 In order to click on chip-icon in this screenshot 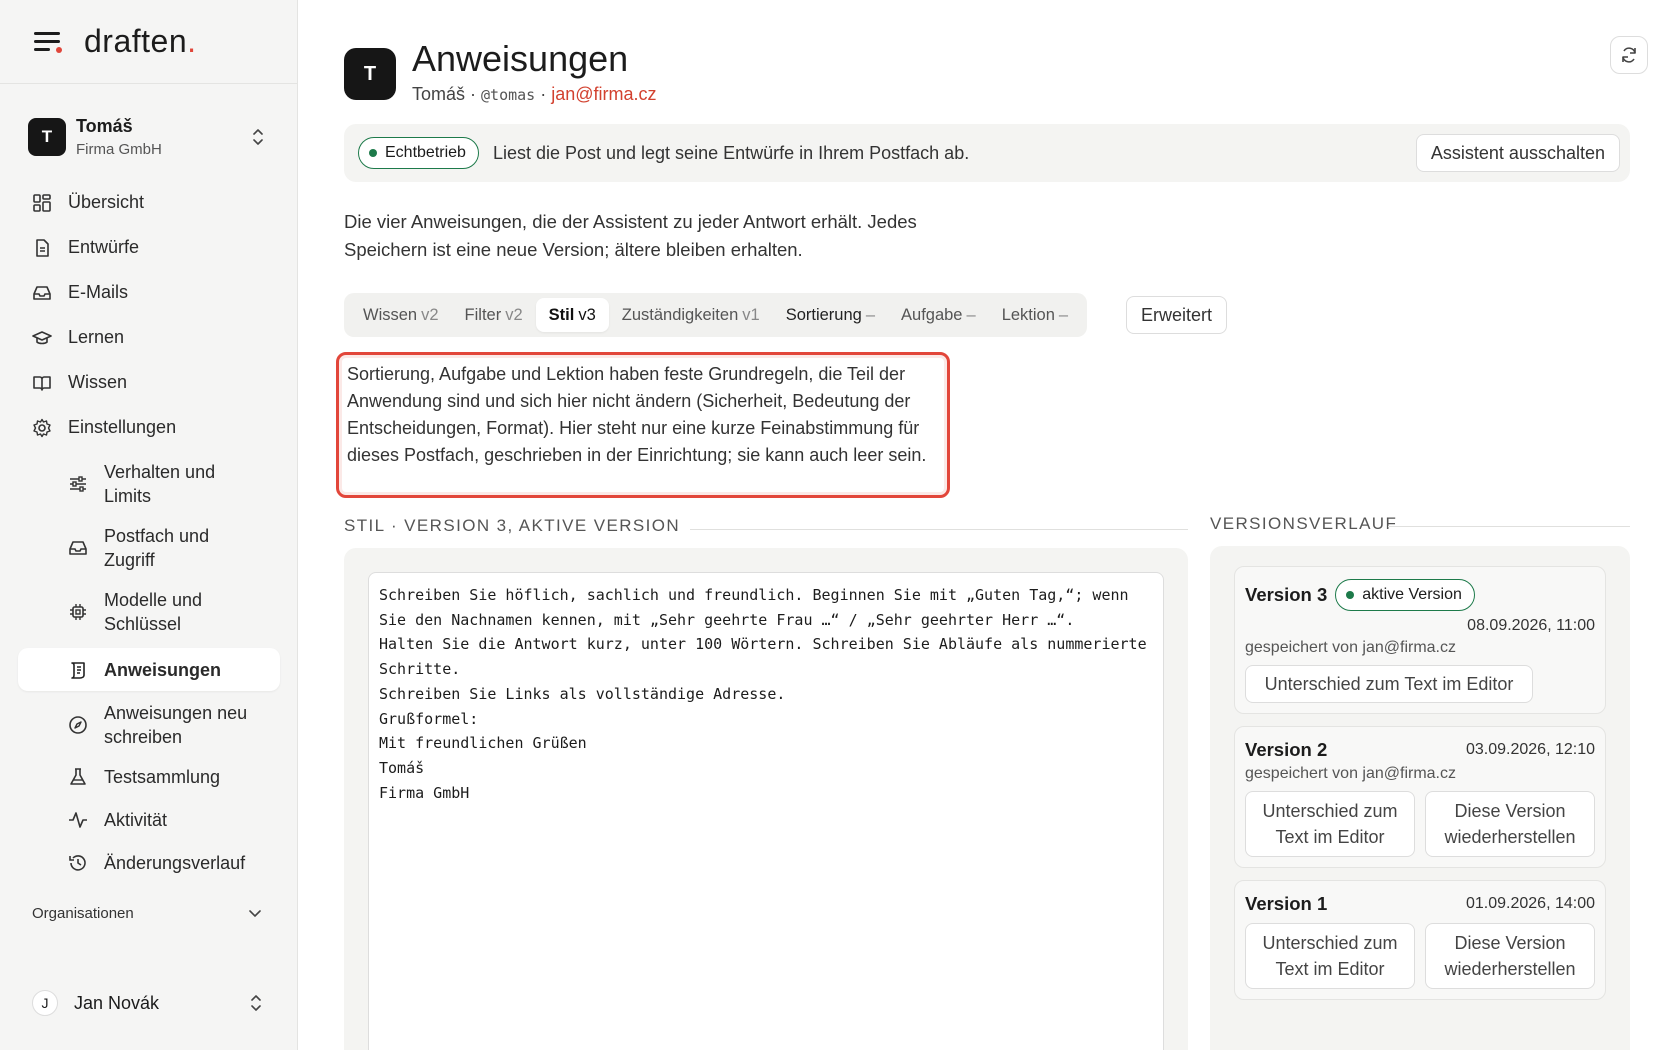, I will do `click(78, 612)`.